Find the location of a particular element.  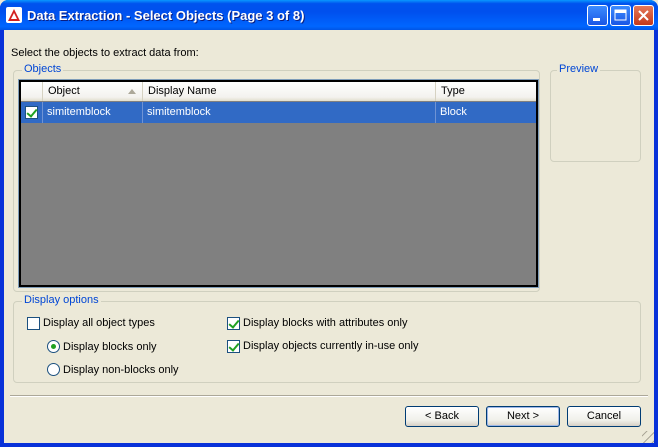

display-options-title: Display options is located at coordinates (61, 300).